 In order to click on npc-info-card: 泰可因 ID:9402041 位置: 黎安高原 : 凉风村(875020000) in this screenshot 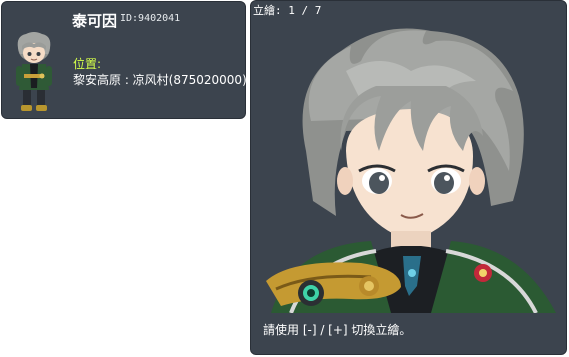, I will do `click(124, 60)`.